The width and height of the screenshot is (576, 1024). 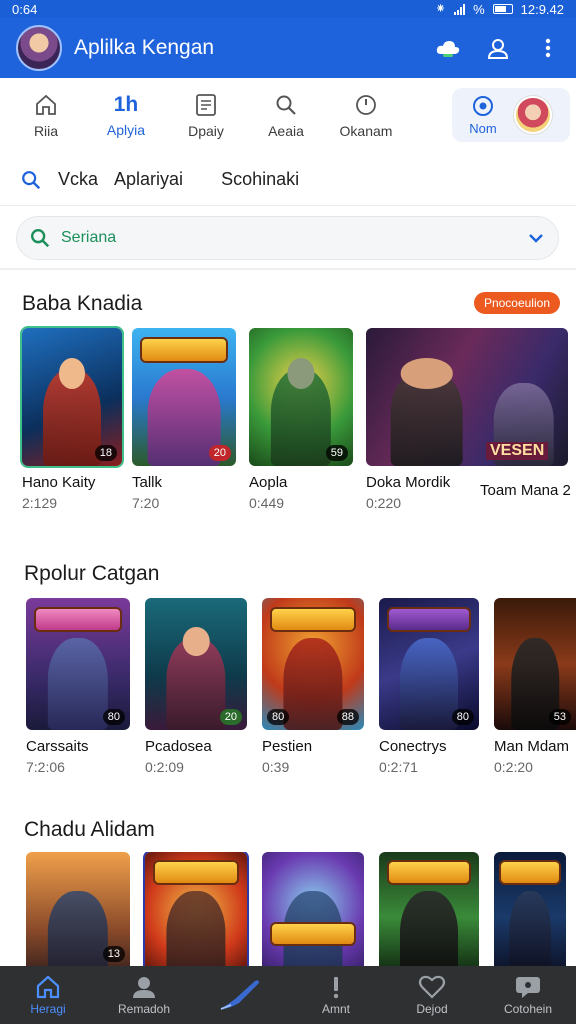 I want to click on heart-icon, so click(x=432, y=987).